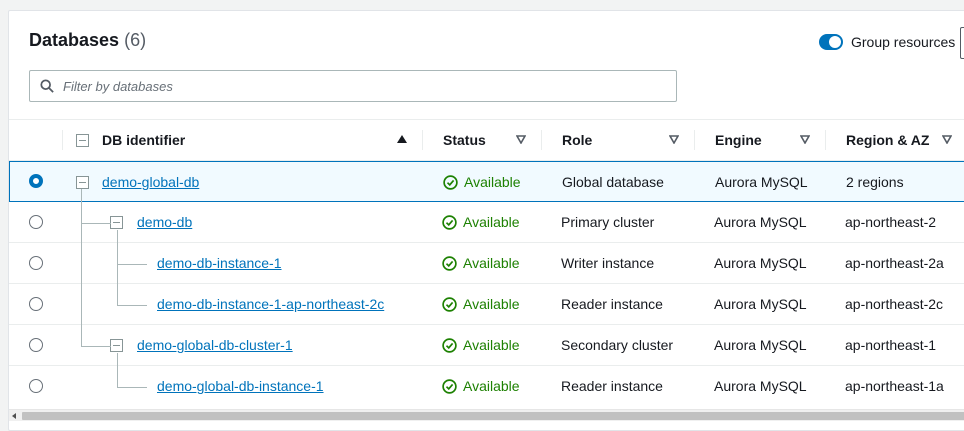 This screenshot has height=431, width=964. I want to click on row-radio-selected, so click(36, 181).